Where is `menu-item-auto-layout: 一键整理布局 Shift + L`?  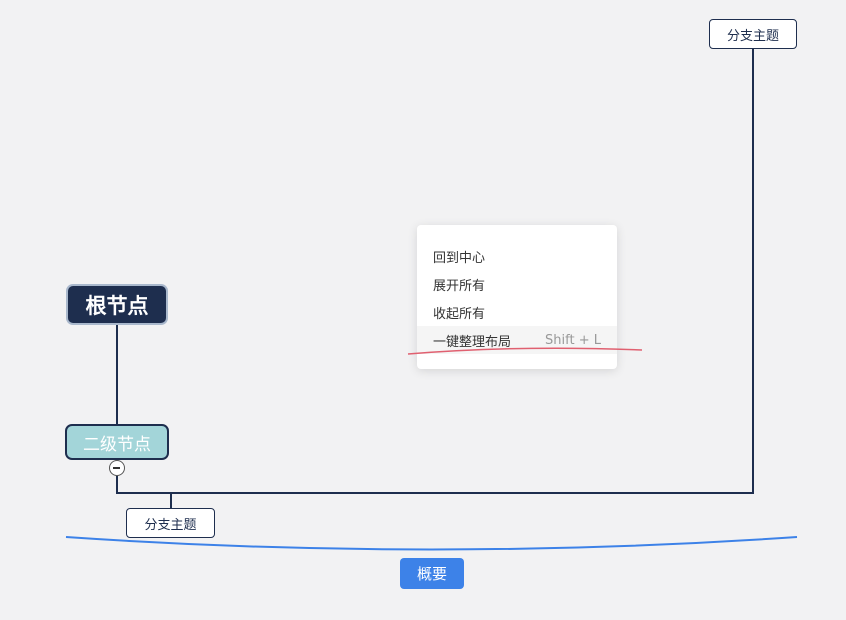
menu-item-auto-layout: 一键整理布局 Shift + L is located at coordinates (517, 340).